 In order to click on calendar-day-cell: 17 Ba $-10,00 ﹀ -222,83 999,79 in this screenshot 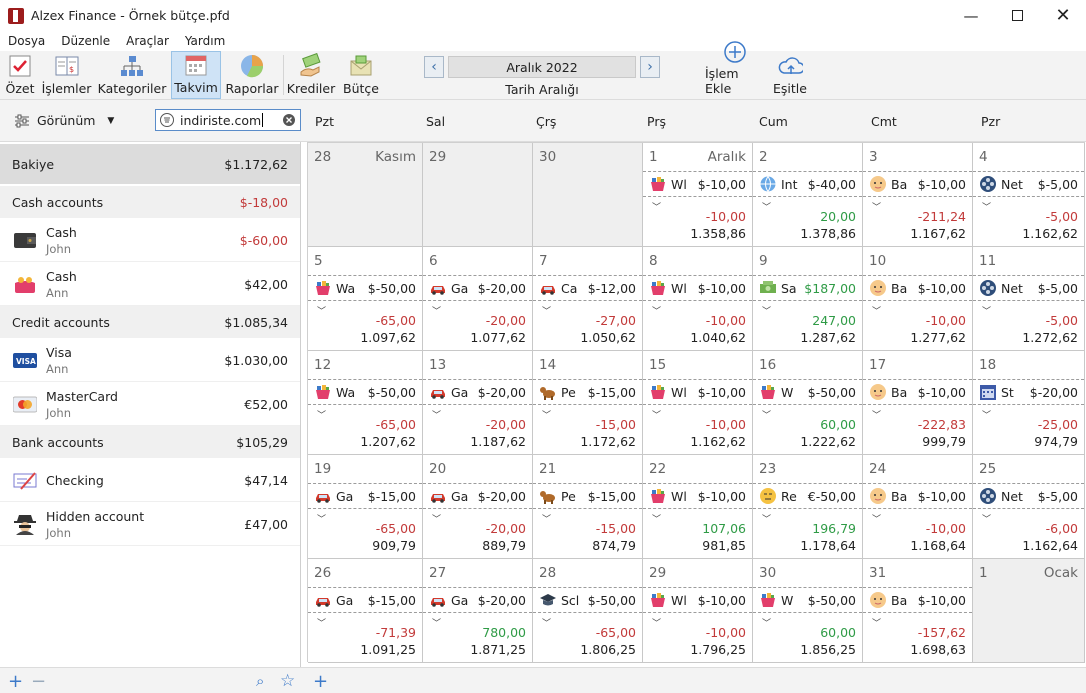, I will do `click(918, 403)`.